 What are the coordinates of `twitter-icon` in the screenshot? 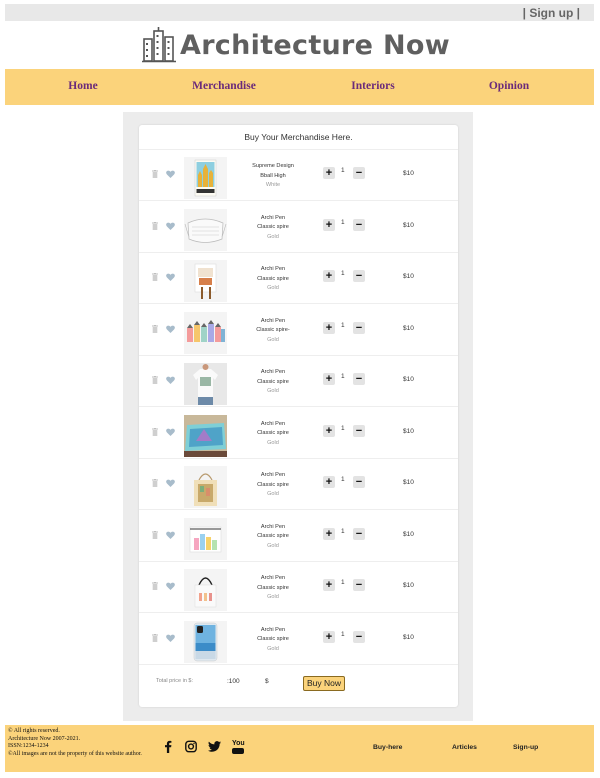 It's located at (214, 746).